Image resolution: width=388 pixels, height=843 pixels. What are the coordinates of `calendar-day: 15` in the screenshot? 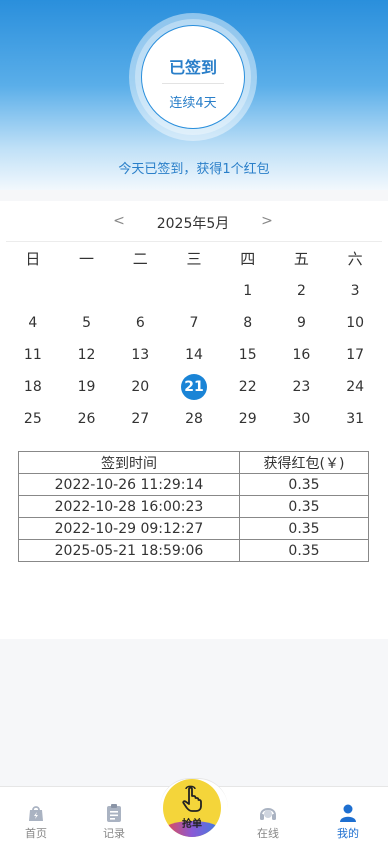 It's located at (248, 355).